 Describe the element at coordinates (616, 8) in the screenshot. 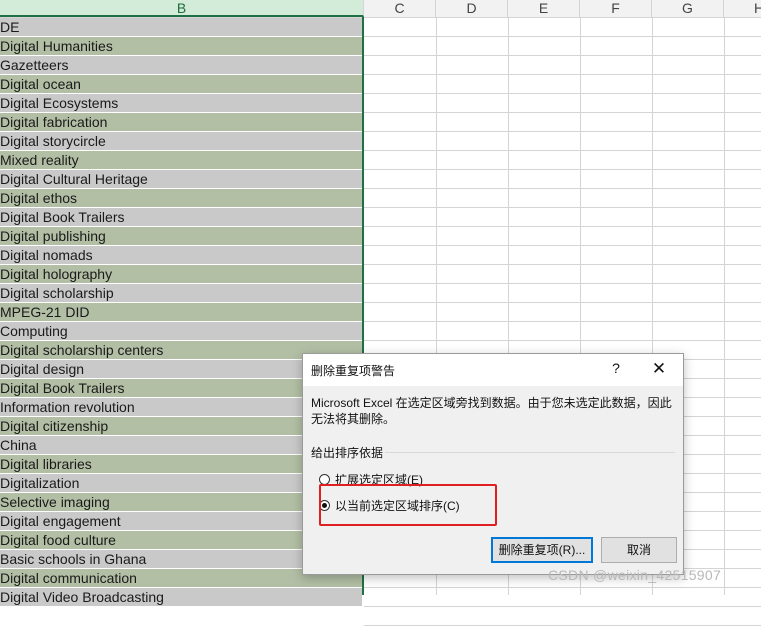

I see `column-header-f: F` at that location.